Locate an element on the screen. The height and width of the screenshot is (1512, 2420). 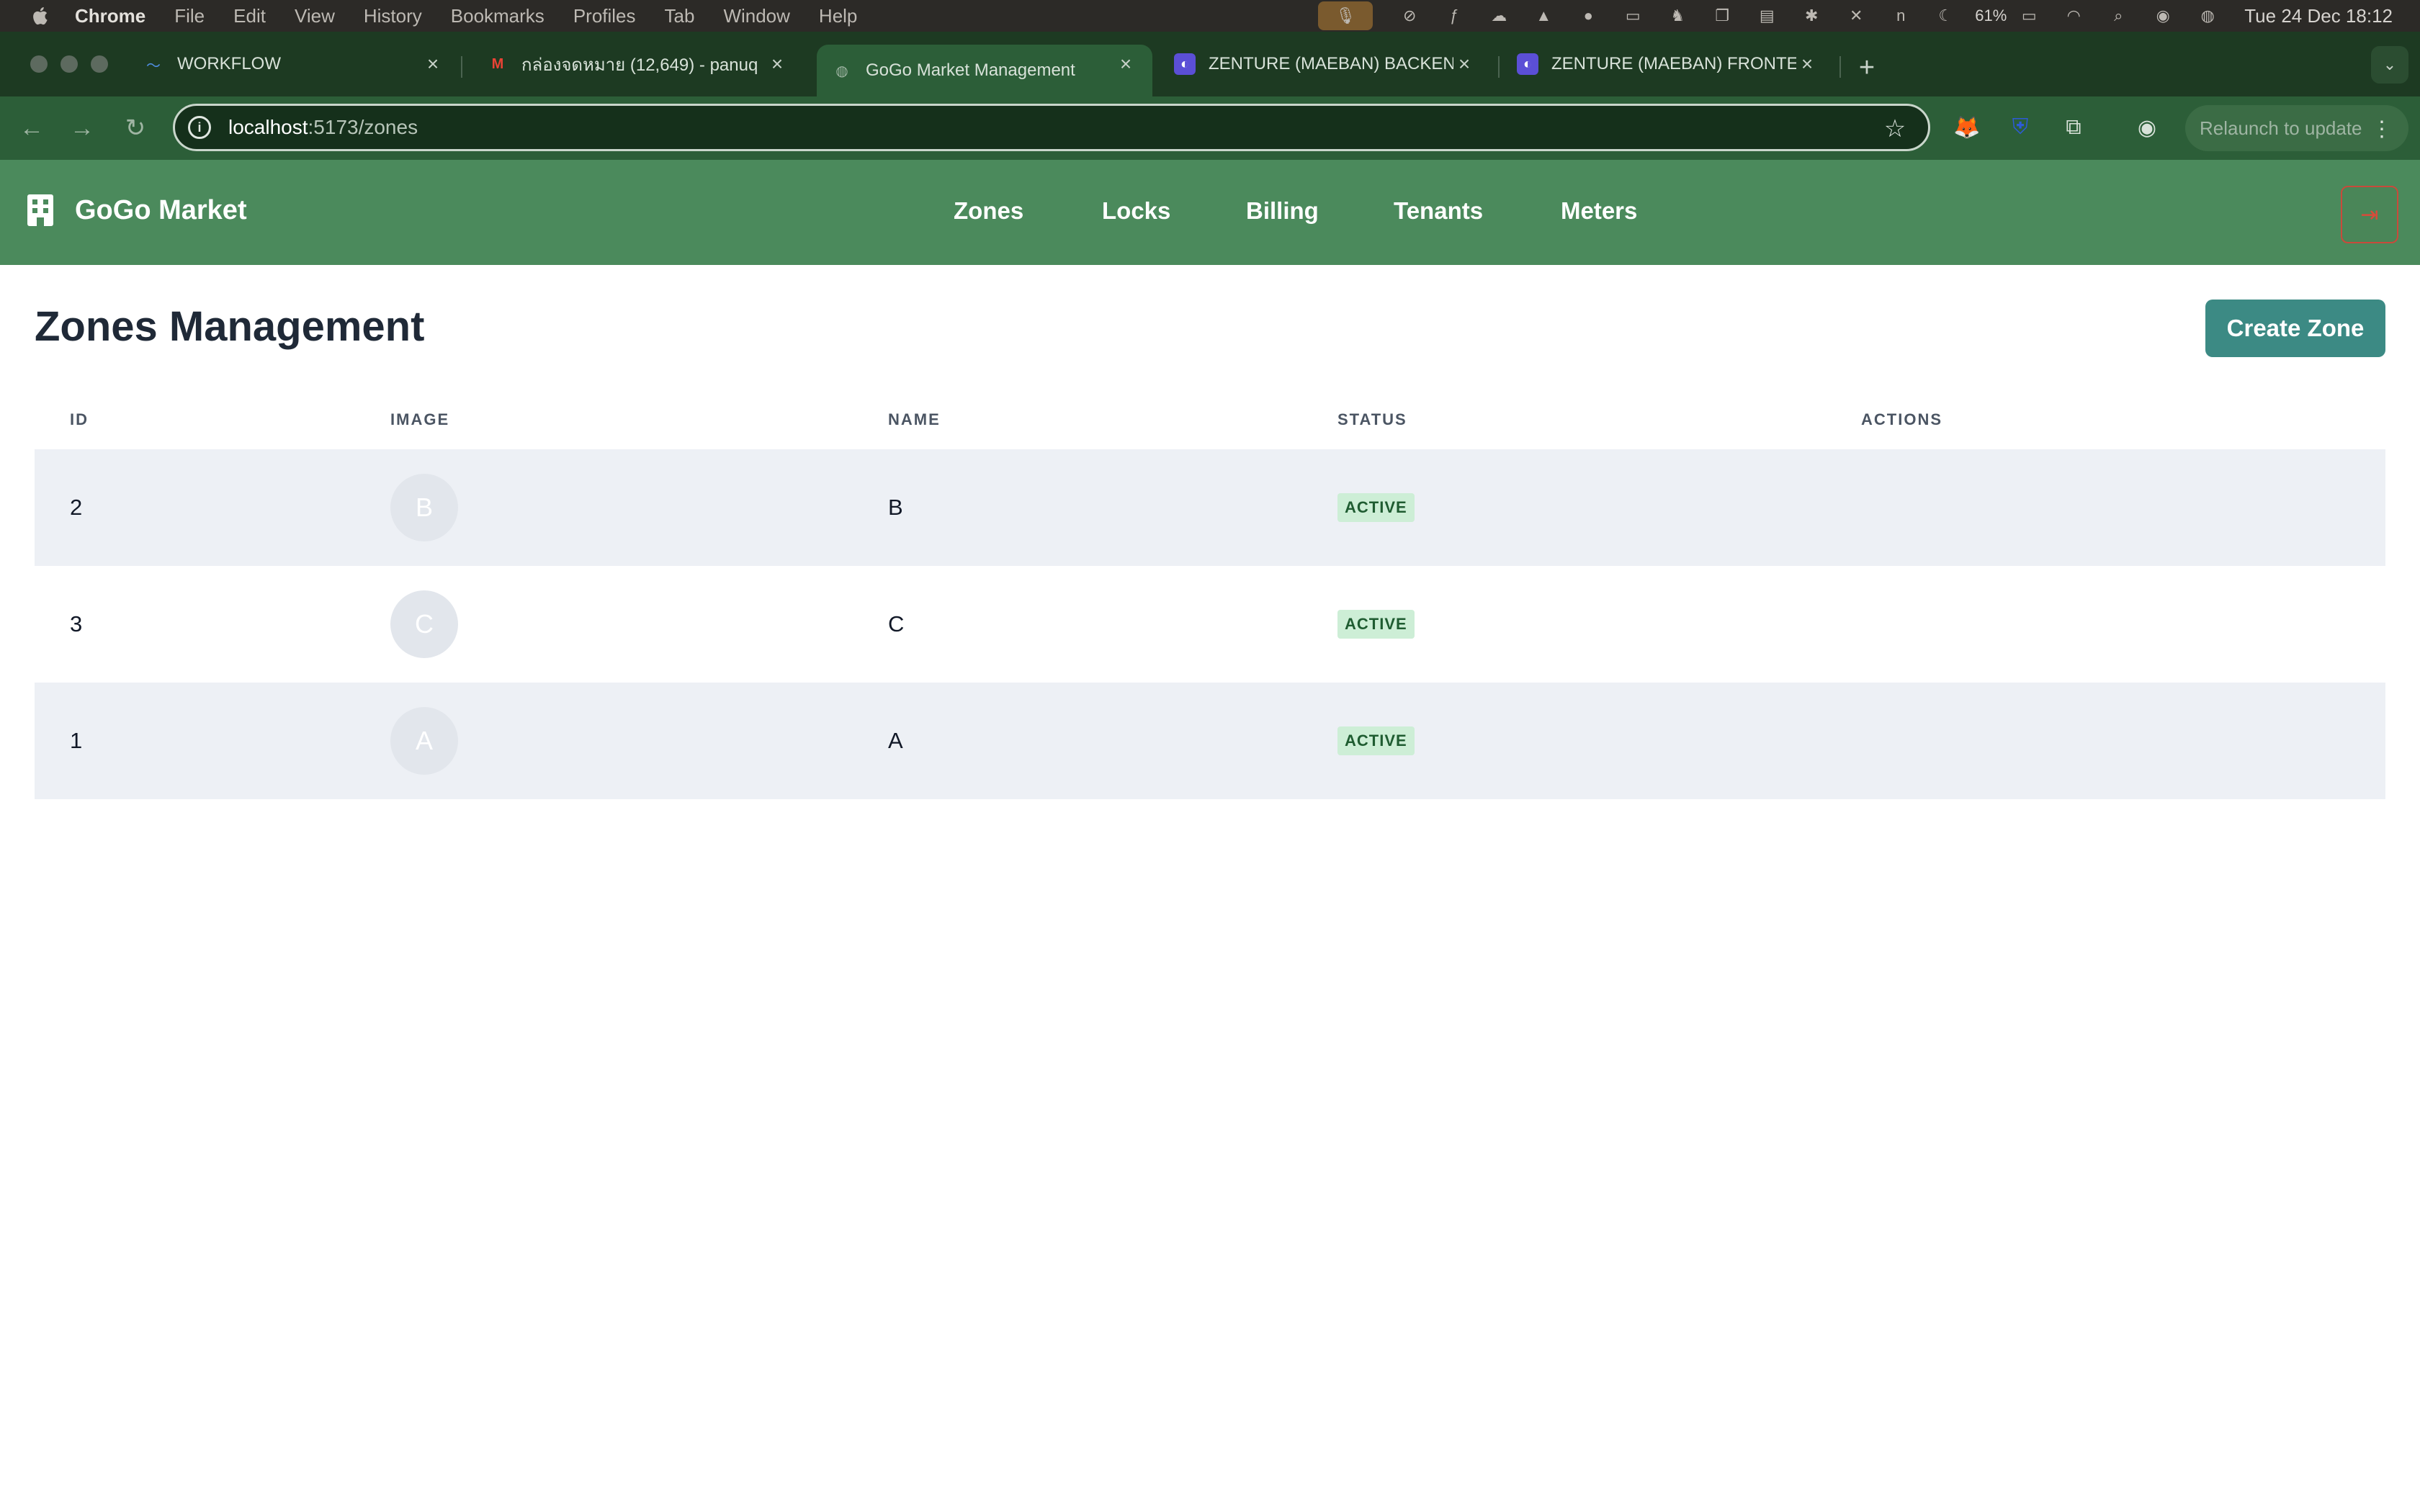
cell-name: A is located at coordinates (896, 740).